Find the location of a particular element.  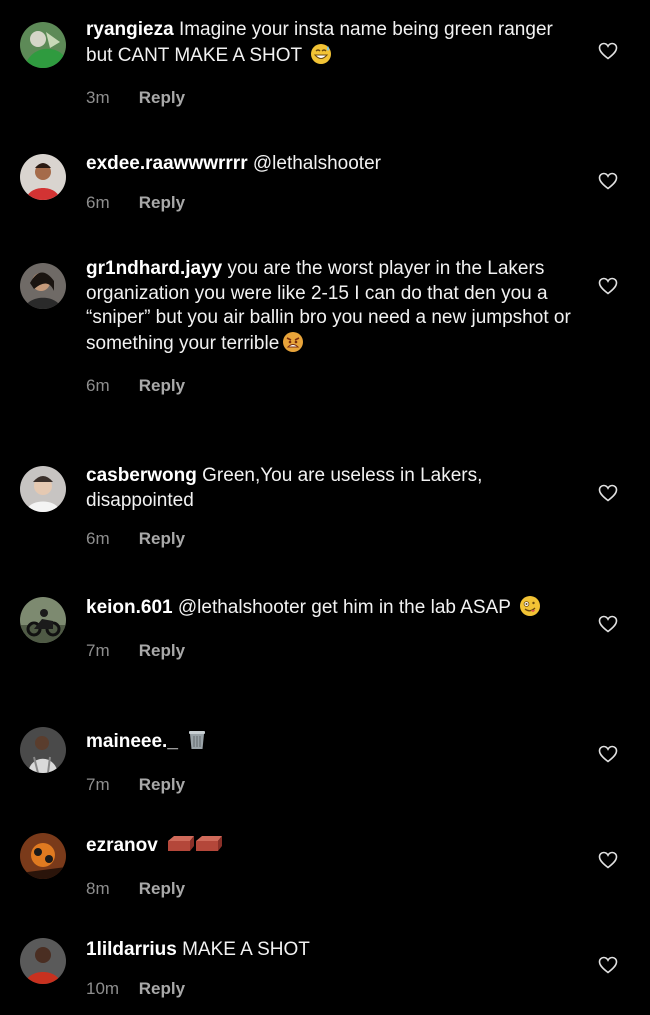

comment-text: exdee.raawwwrrrr @lethalshooter is located at coordinates (332, 164).